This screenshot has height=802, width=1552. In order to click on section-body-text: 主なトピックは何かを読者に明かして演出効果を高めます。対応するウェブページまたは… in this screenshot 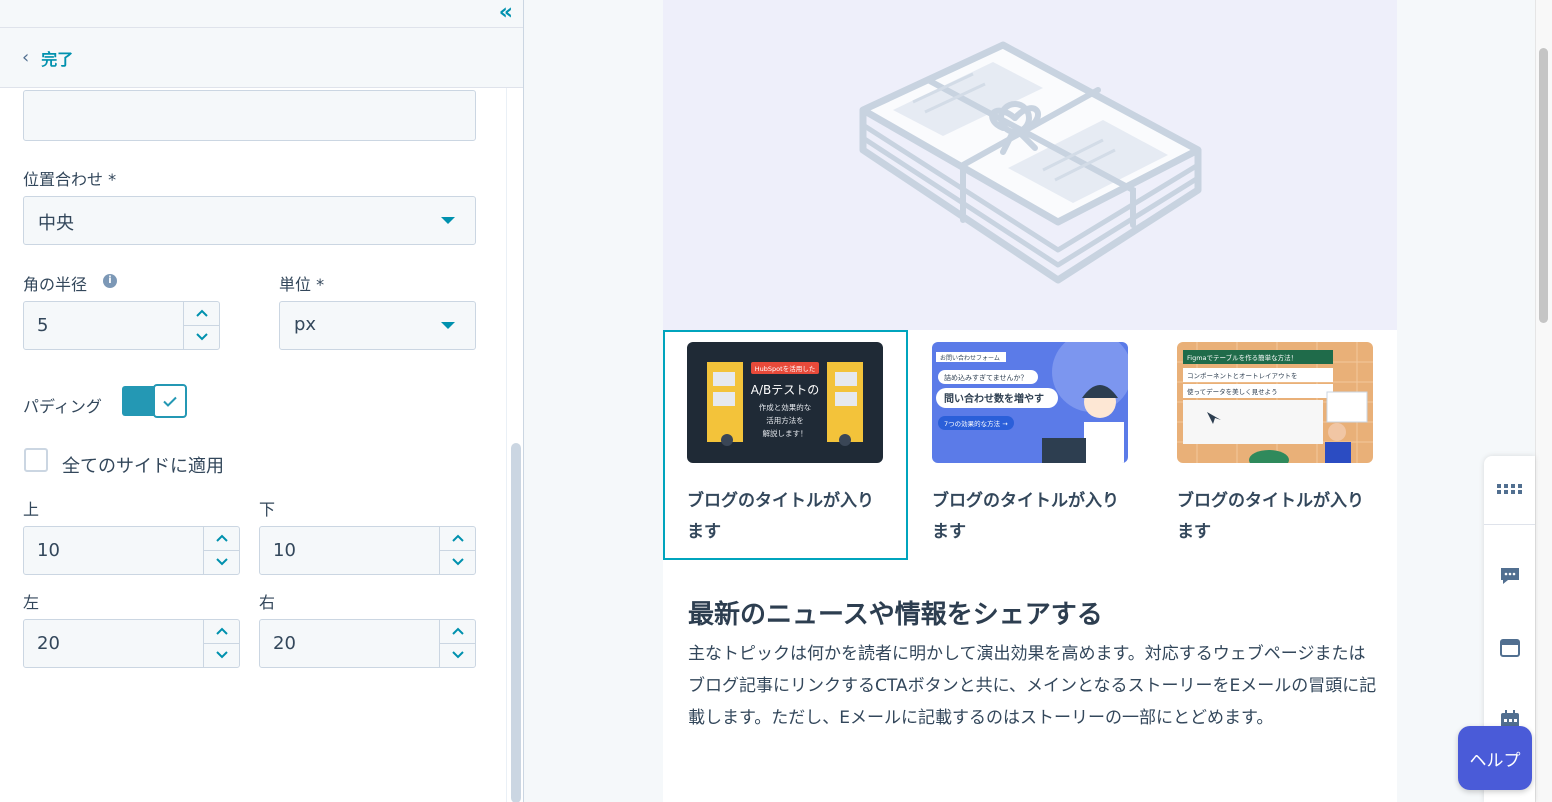, I will do `click(1033, 686)`.